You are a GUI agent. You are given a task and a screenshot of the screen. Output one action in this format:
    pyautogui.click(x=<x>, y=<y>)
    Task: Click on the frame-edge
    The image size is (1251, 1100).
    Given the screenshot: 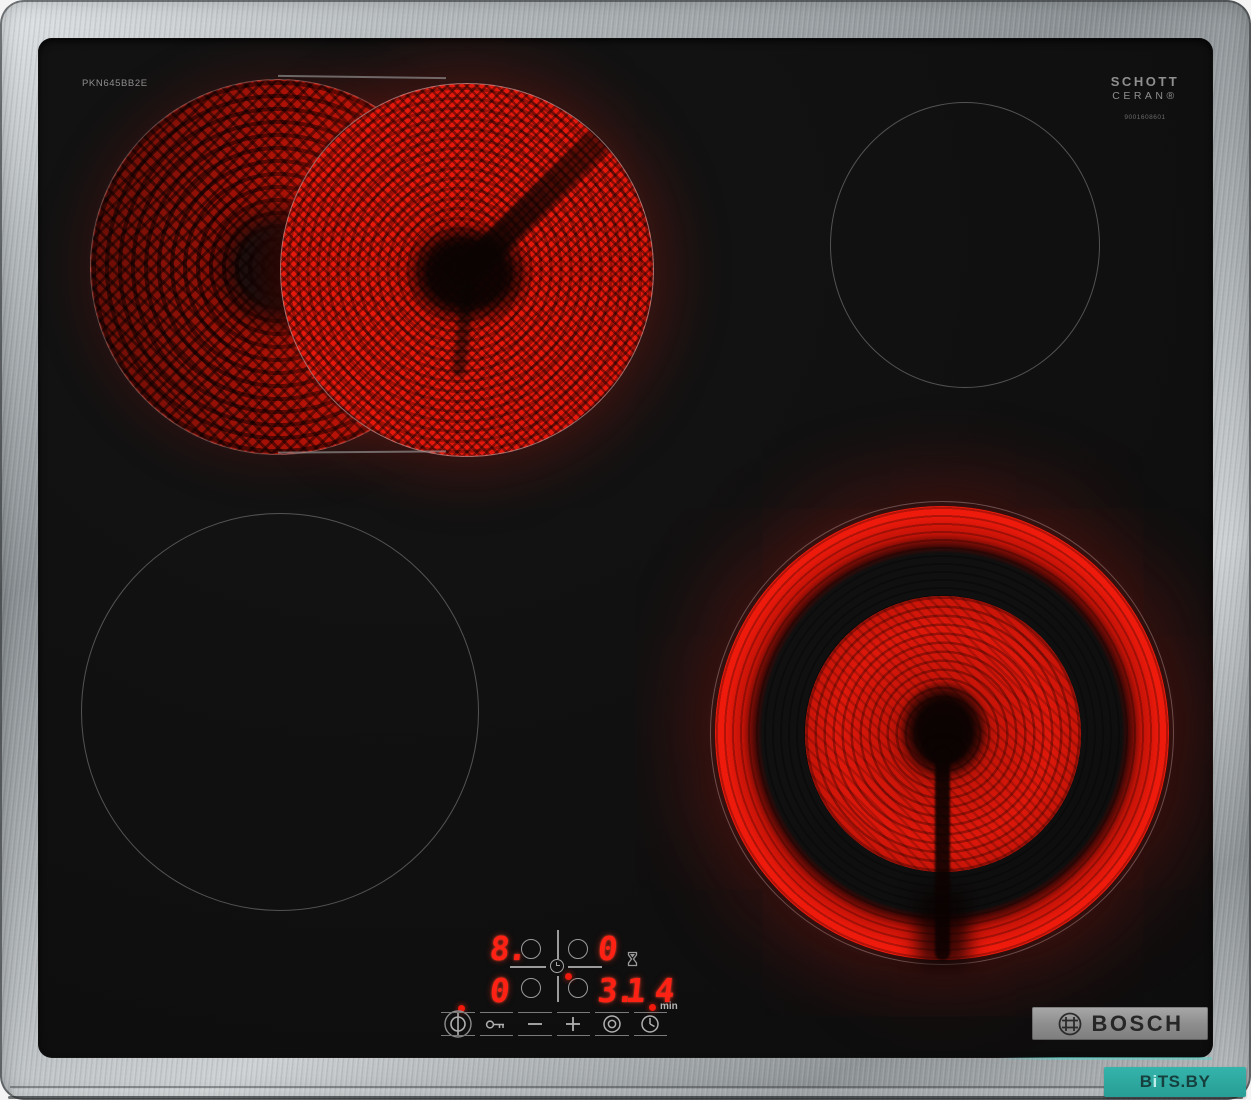 What is the action you would take?
    pyautogui.click(x=625, y=1097)
    